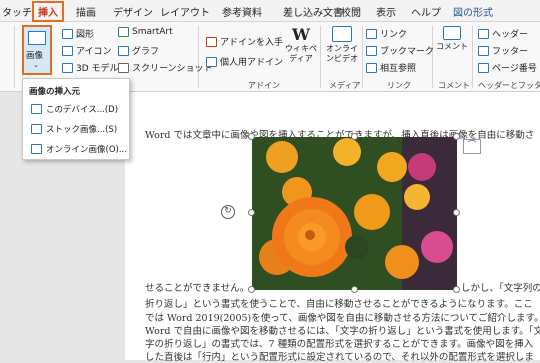  I want to click on smartart-icon, so click(123, 32).